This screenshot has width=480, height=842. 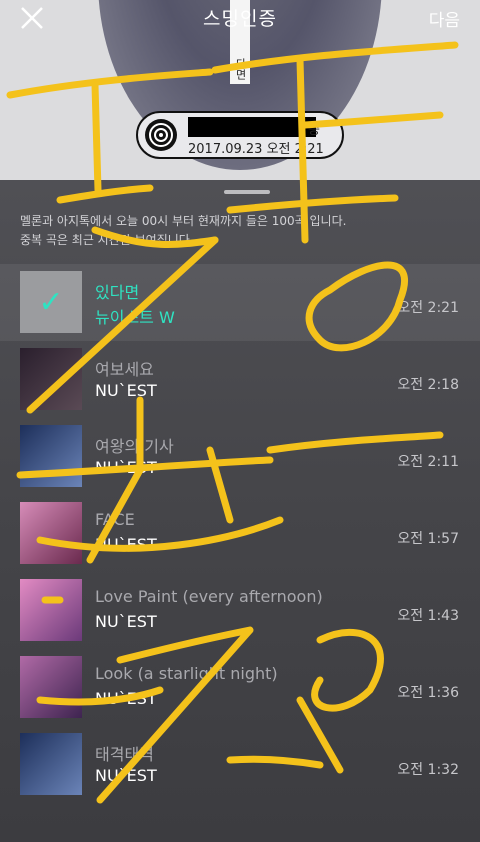 I want to click on song-row: FACE NU`EST 오전 1:57, so click(x=240, y=533).